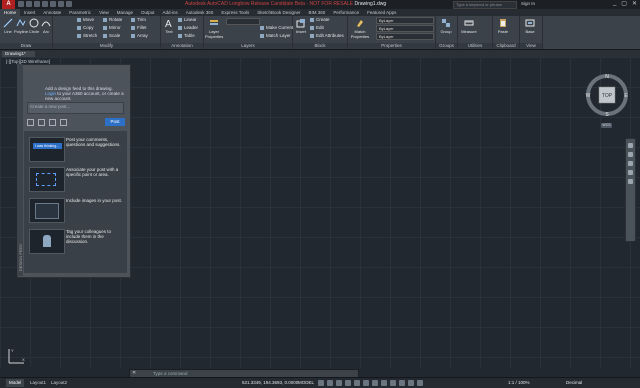  Describe the element at coordinates (29, 4) in the screenshot. I see `open-icon` at that location.